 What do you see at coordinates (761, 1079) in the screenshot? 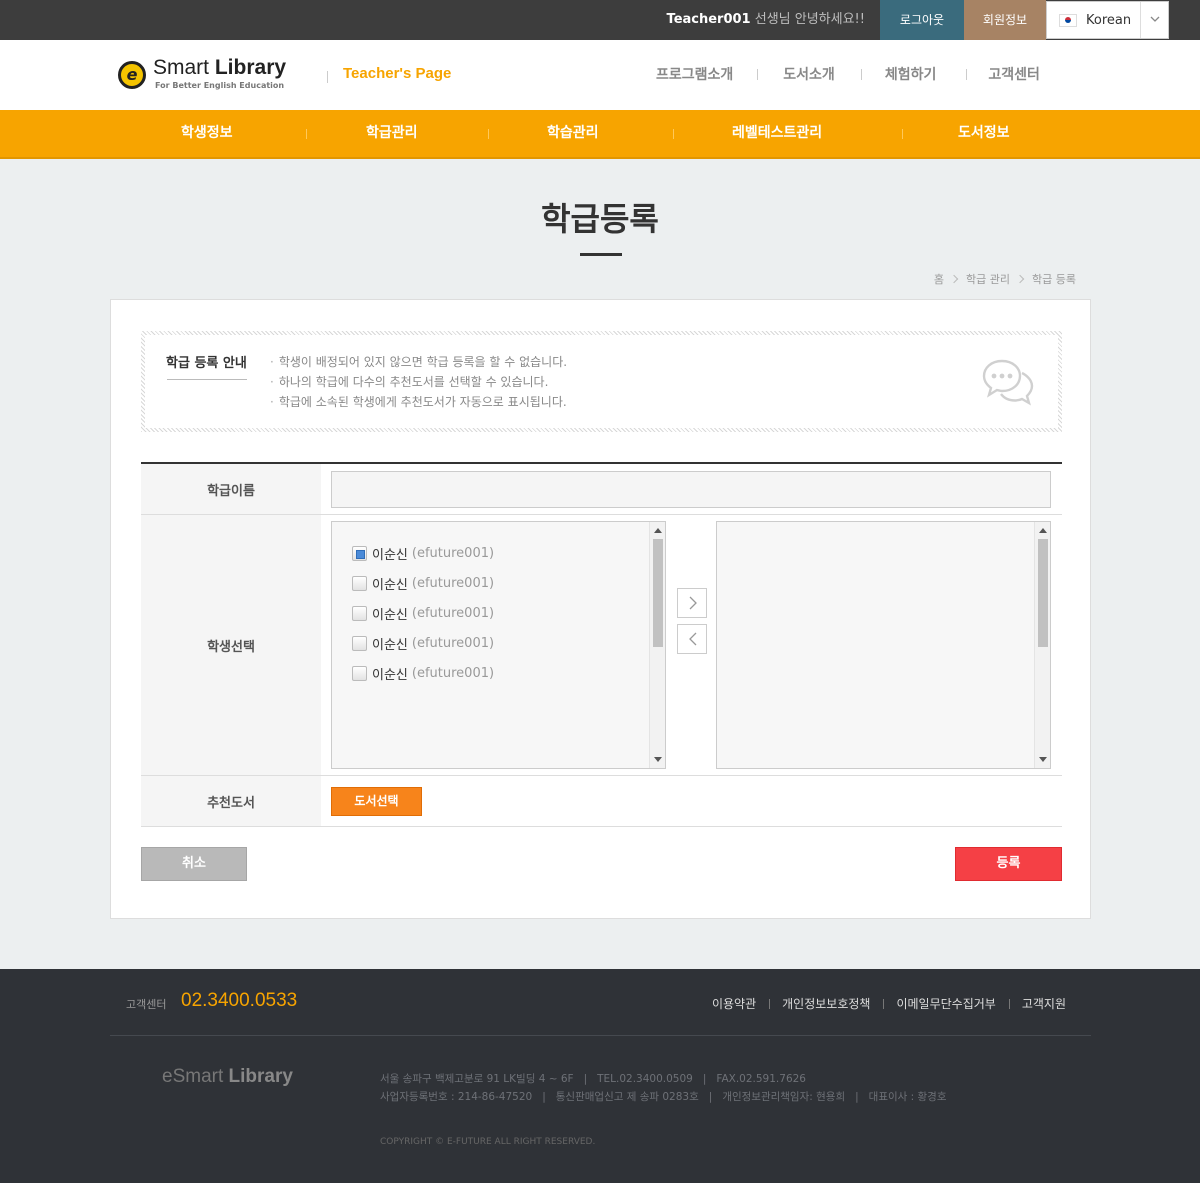
I see `company-fax: FAX.02.591.7626` at bounding box center [761, 1079].